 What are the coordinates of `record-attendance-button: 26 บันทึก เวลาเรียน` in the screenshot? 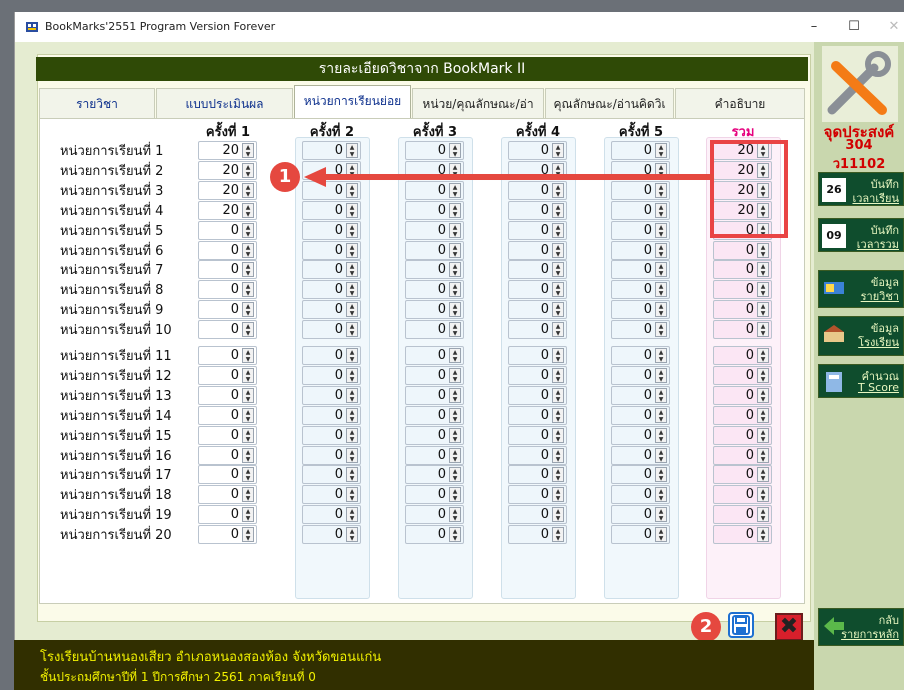 It's located at (861, 189).